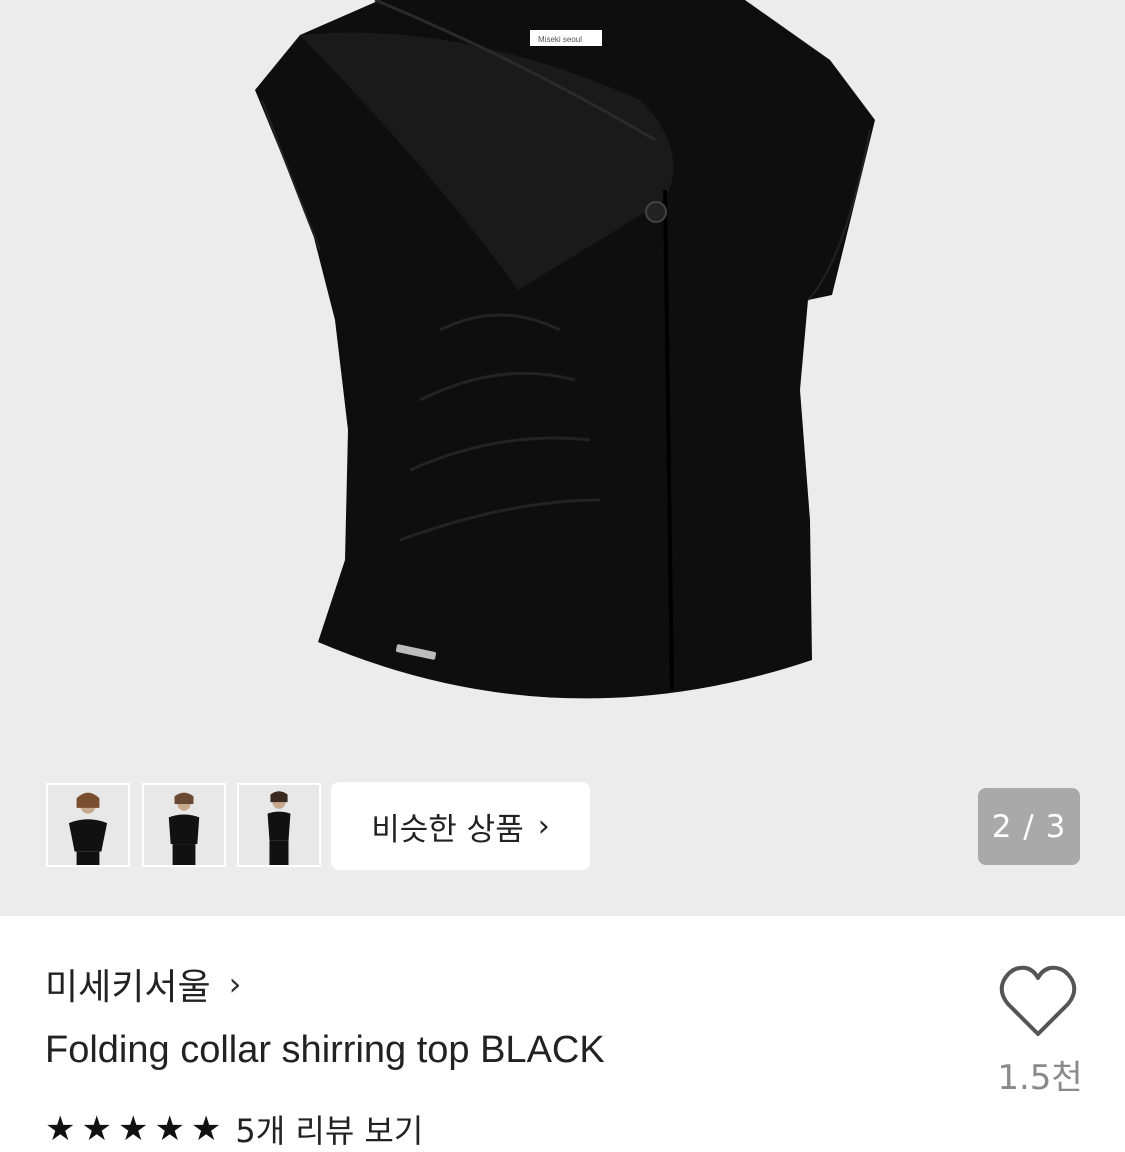 This screenshot has height=1152, width=1125. Describe the element at coordinates (447, 829) in the screenshot. I see `similar-products-label: 비슷한 상품` at that location.